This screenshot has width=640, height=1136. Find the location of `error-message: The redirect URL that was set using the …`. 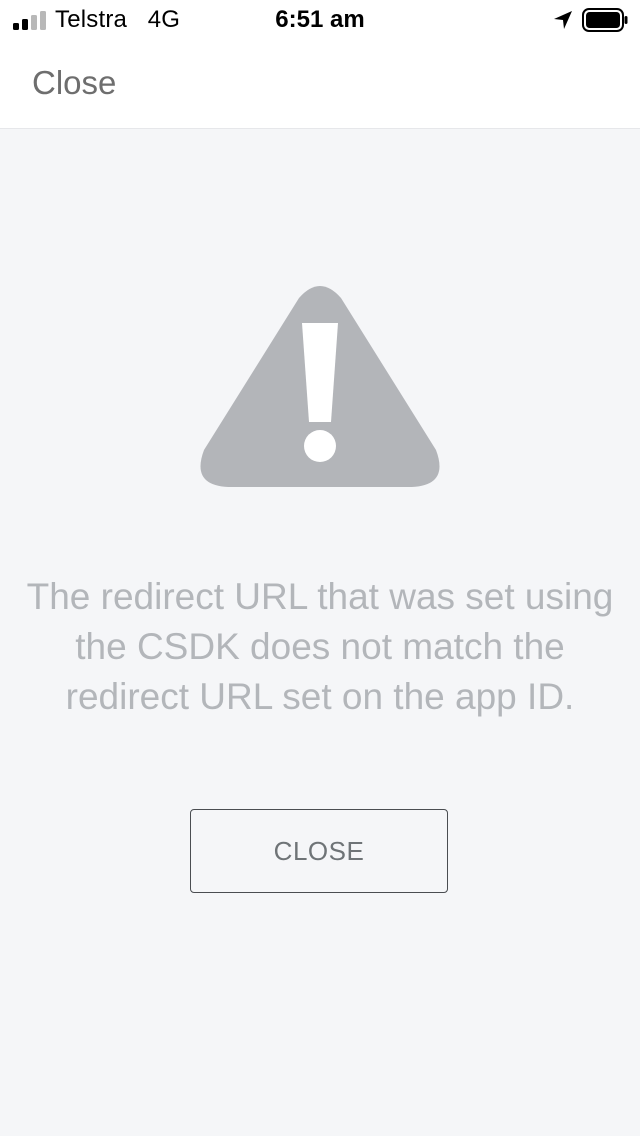

error-message: The redirect URL that was set using the … is located at coordinates (320, 646).